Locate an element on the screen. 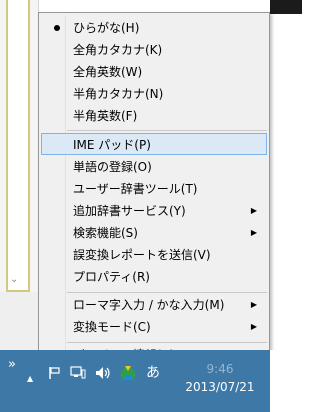 The image size is (320, 412). ime-mode-indicator: あ is located at coordinates (153, 373).